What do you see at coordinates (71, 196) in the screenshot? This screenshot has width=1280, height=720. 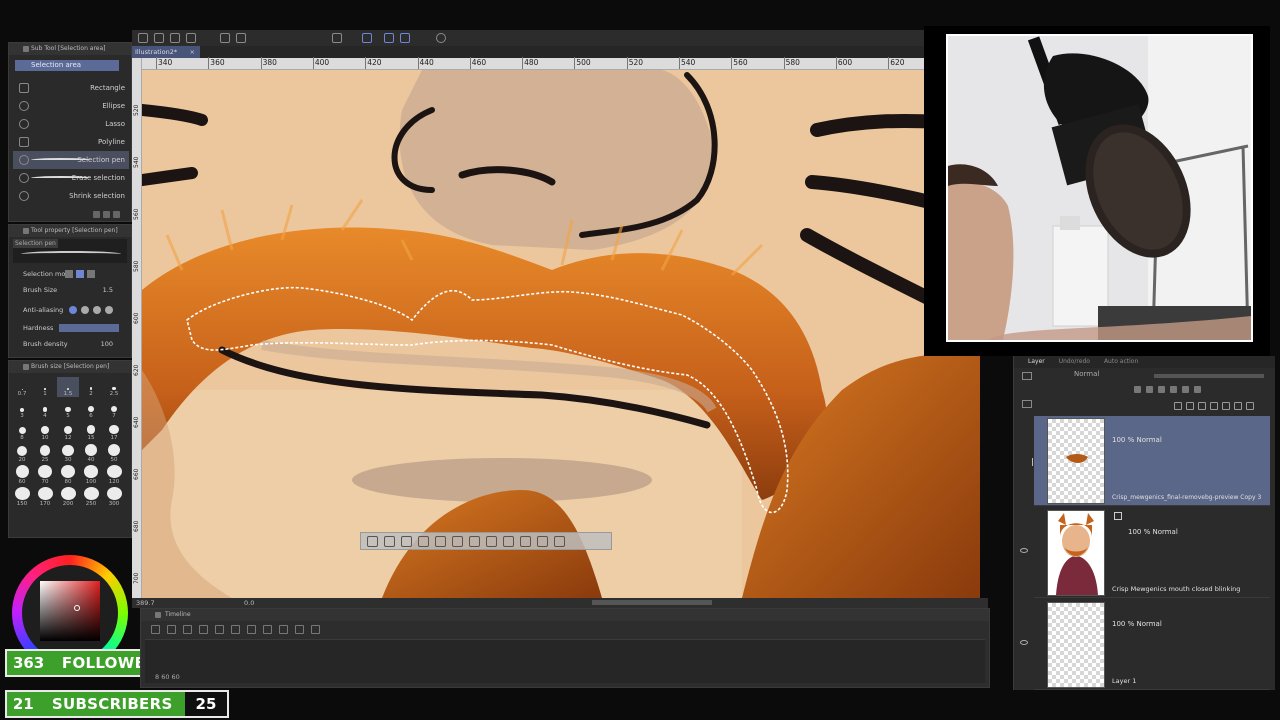 I see `subtool-shrink-selection: Shrink selection` at bounding box center [71, 196].